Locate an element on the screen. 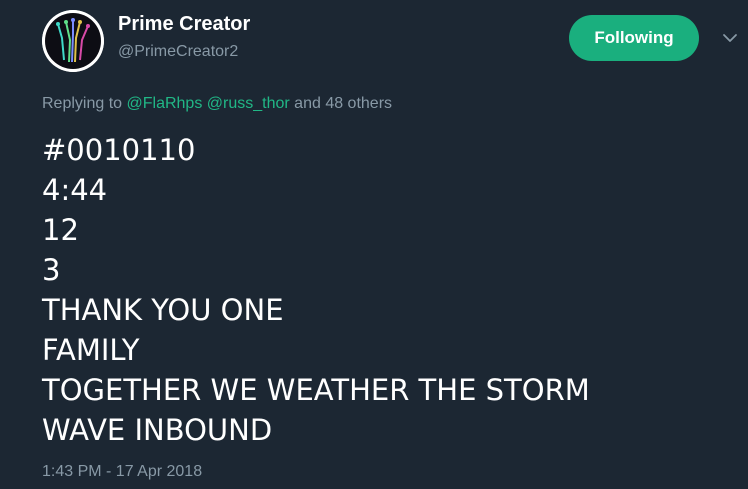 Image resolution: width=748 pixels, height=489 pixels. reply-prefix: Replying to is located at coordinates (82, 103).